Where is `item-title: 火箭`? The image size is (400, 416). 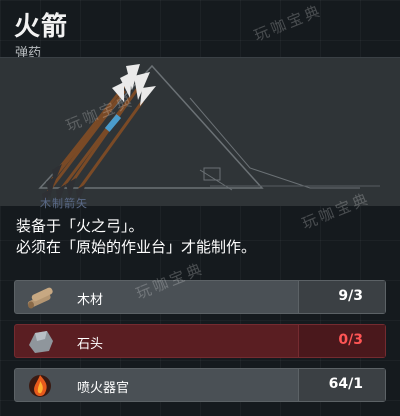 item-title: 火箭 is located at coordinates (41, 27).